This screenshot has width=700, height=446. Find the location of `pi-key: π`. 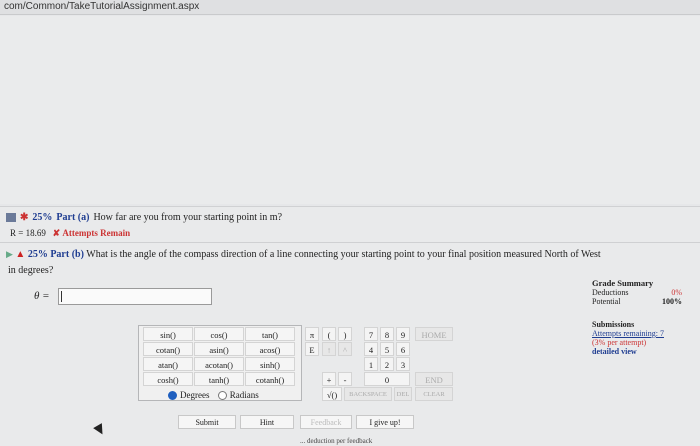

pi-key: π is located at coordinates (312, 334).